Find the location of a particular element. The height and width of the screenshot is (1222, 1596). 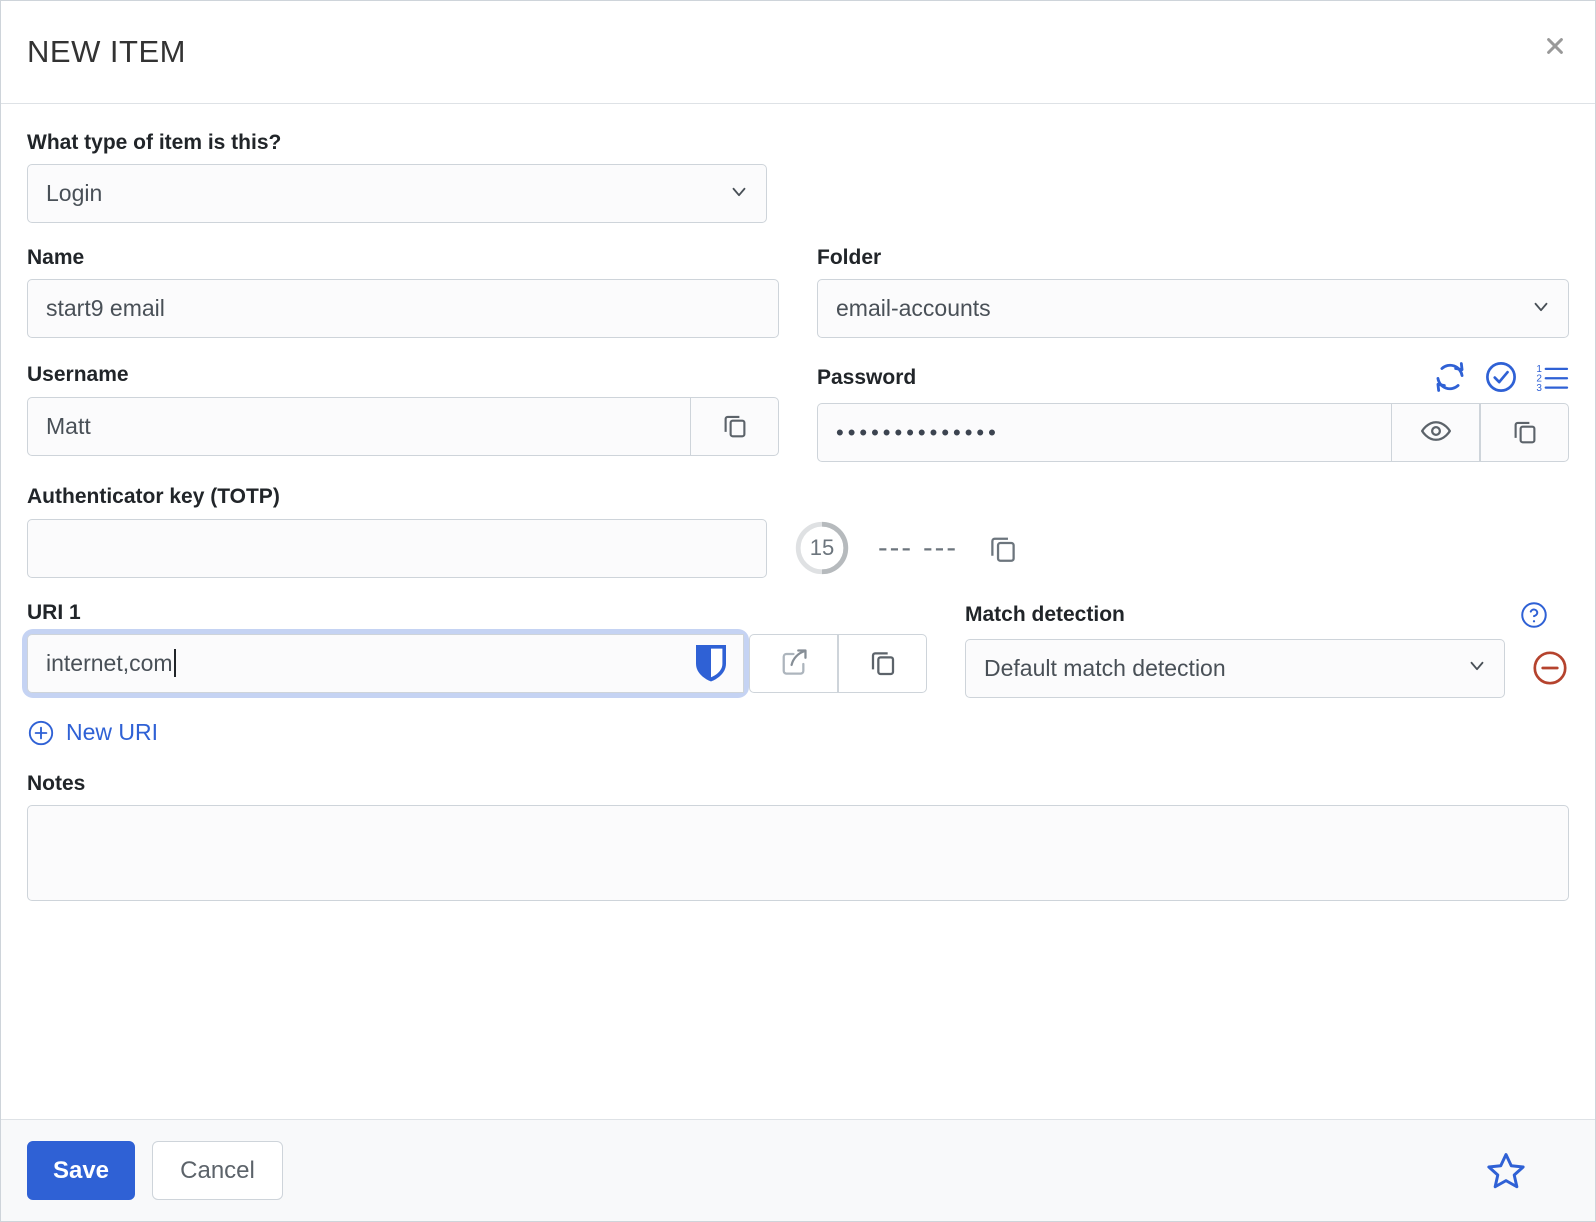

copy-password-button is located at coordinates (1524, 433).